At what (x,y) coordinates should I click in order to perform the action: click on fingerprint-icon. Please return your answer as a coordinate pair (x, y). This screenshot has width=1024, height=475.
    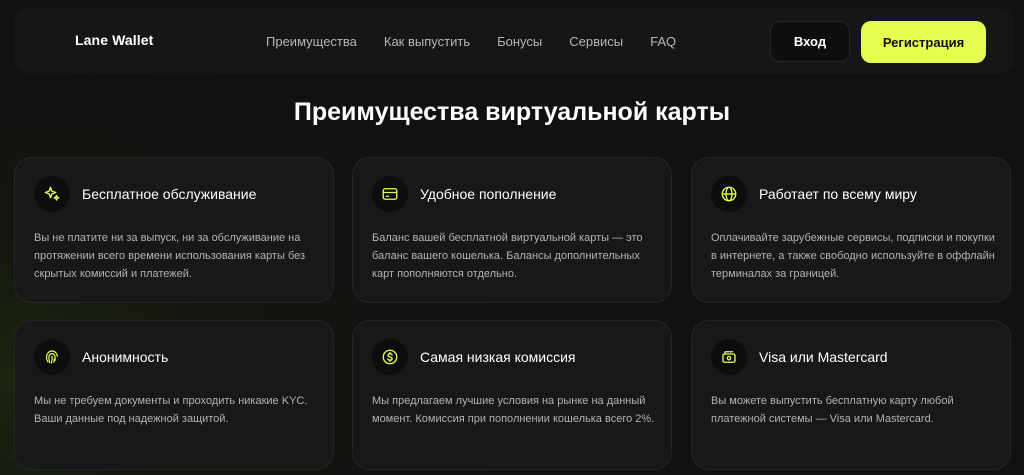
    Looking at the image, I should click on (52, 357).